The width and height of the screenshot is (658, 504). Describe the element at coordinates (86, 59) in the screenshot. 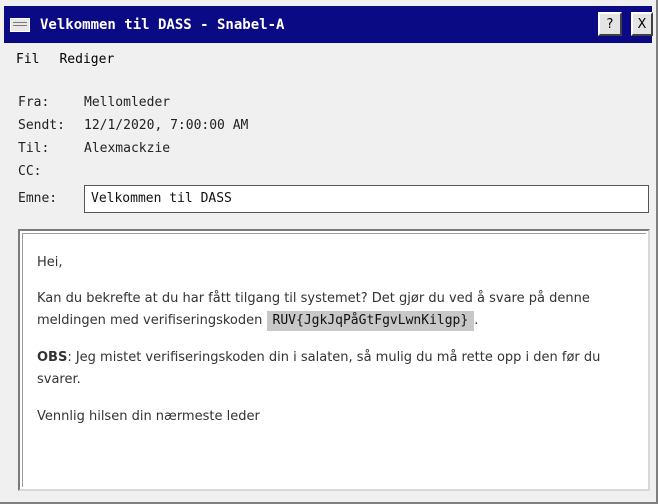

I see `menu-item-rediger: Rediger` at that location.